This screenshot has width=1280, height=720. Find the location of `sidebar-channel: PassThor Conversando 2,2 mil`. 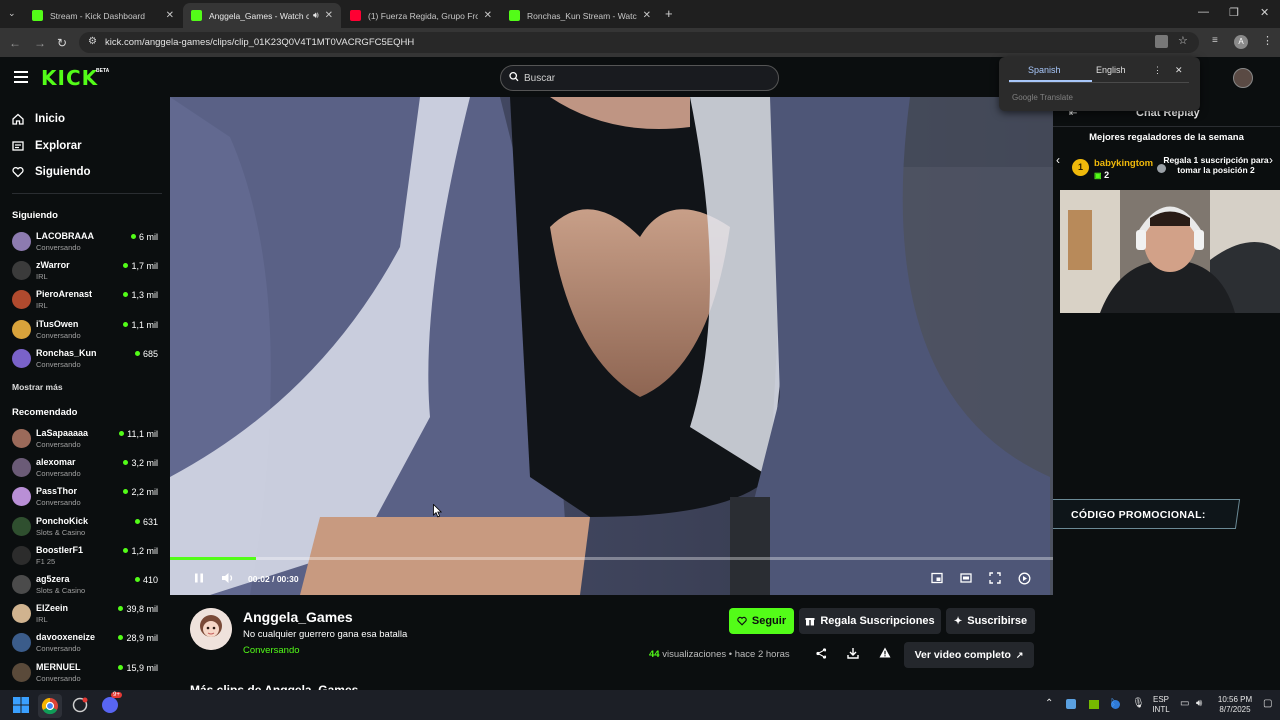

sidebar-channel: PassThor Conversando 2,2 mil is located at coordinates (87, 499).